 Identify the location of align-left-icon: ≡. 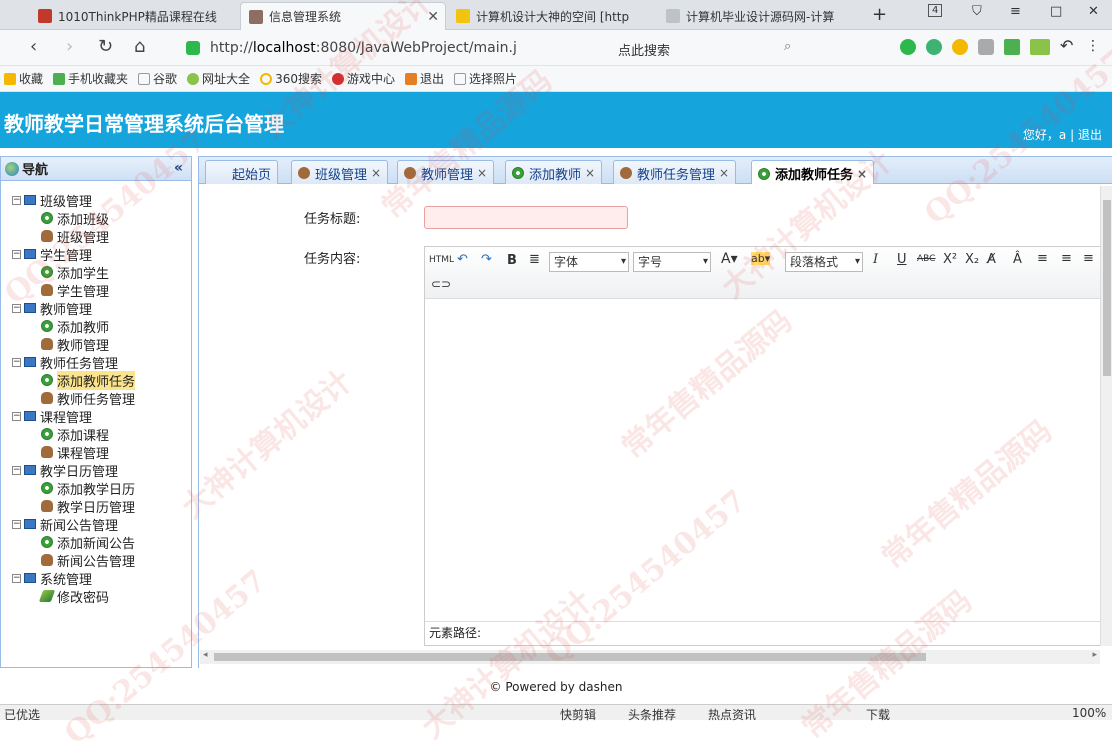
(1042, 258).